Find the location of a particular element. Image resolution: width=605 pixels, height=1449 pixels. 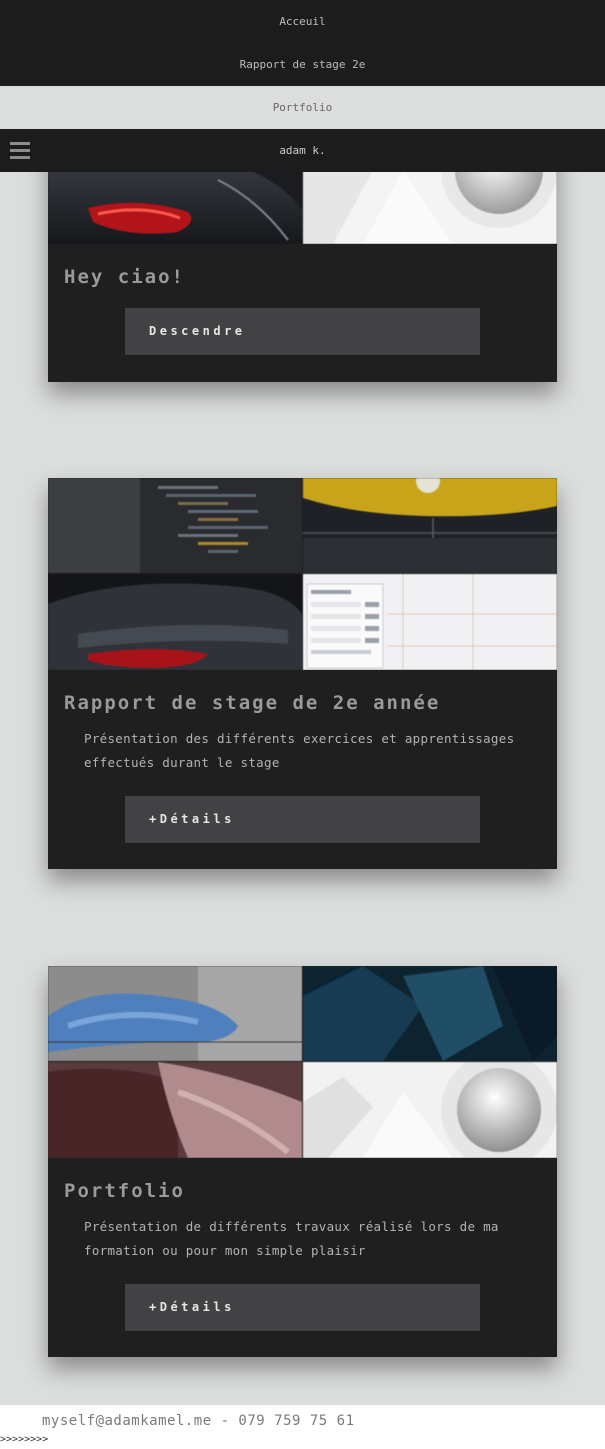

nav-item-rapport: Rapport de stage 2e is located at coordinates (302, 64).